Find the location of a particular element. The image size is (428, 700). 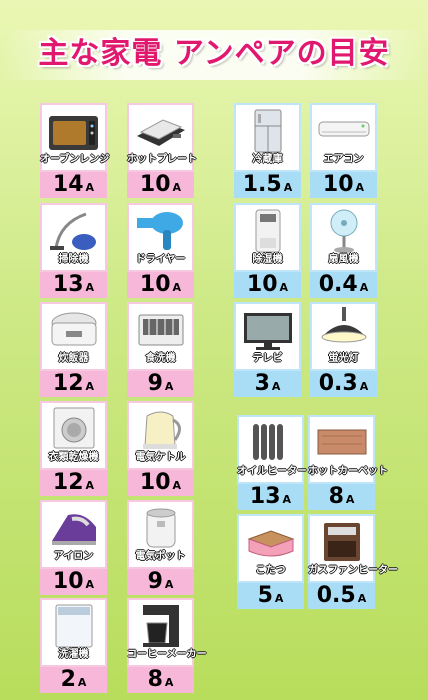

dishwasher-icon is located at coordinates (161, 330).